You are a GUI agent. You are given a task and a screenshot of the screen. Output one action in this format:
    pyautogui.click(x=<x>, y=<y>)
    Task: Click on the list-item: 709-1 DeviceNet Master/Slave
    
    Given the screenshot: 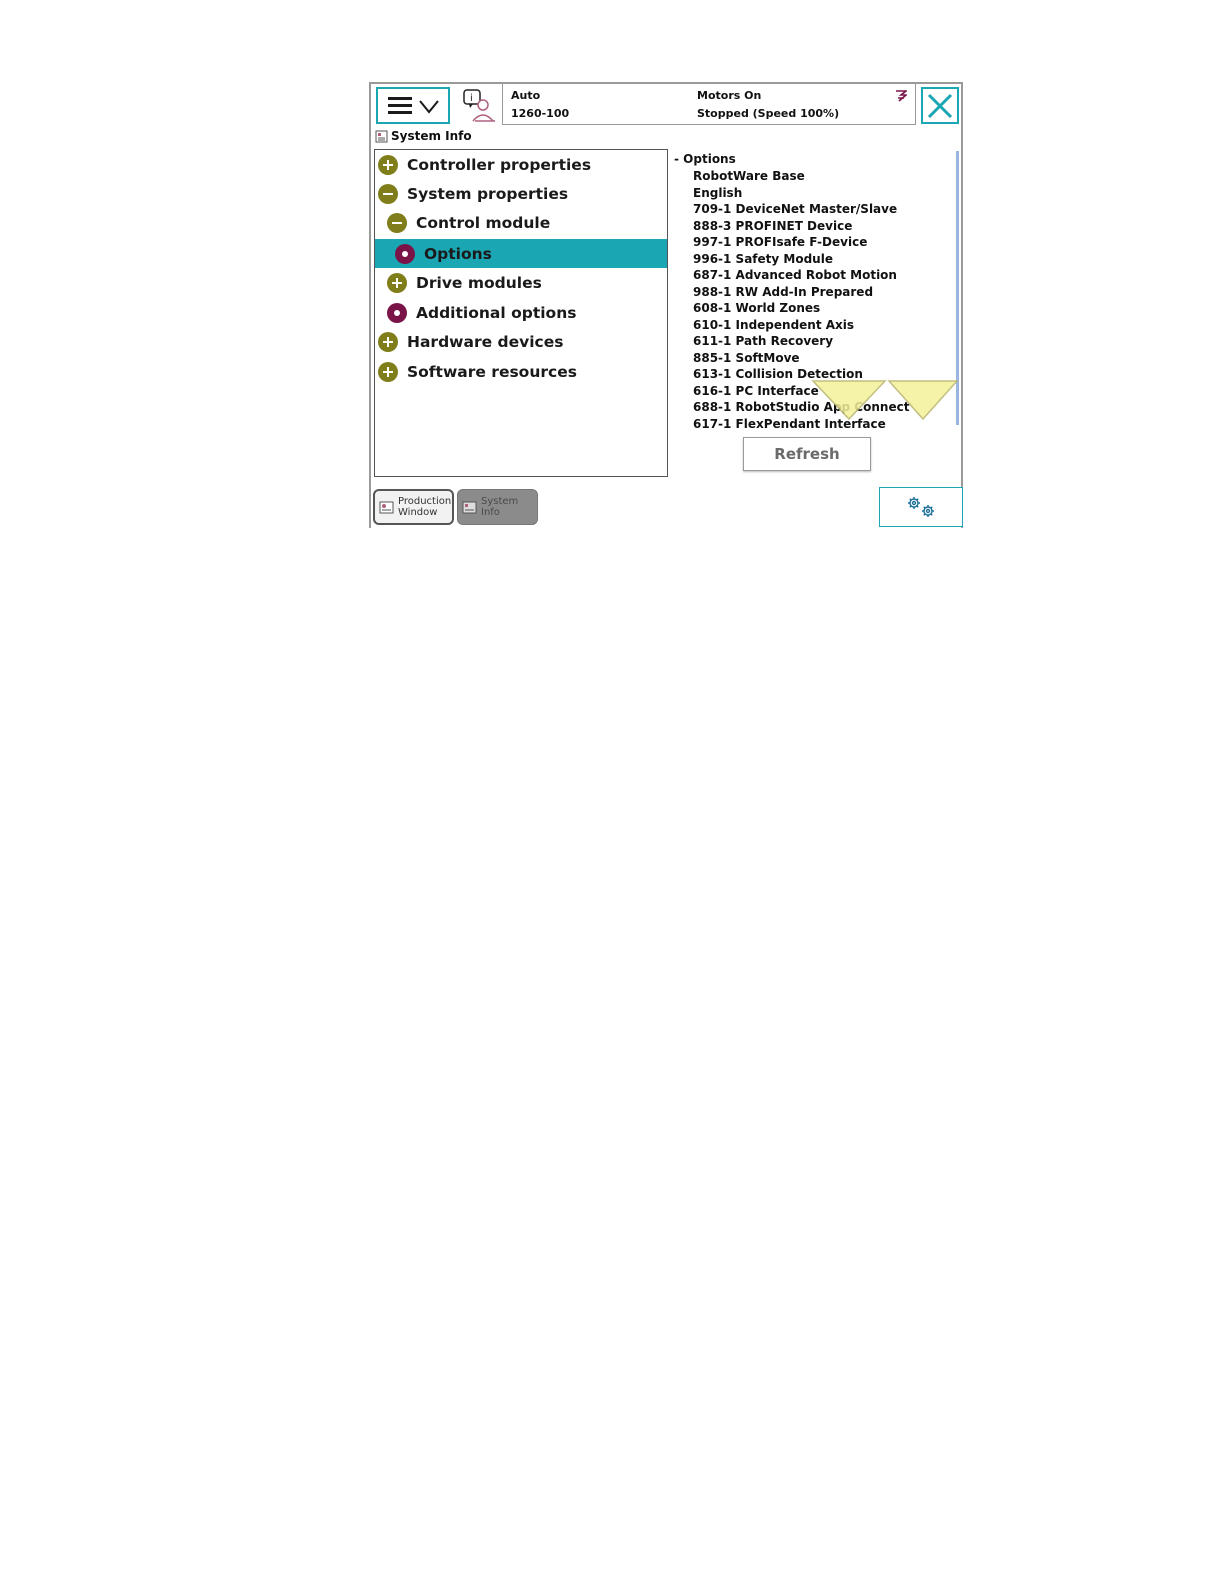 What is the action you would take?
    pyautogui.click(x=795, y=209)
    